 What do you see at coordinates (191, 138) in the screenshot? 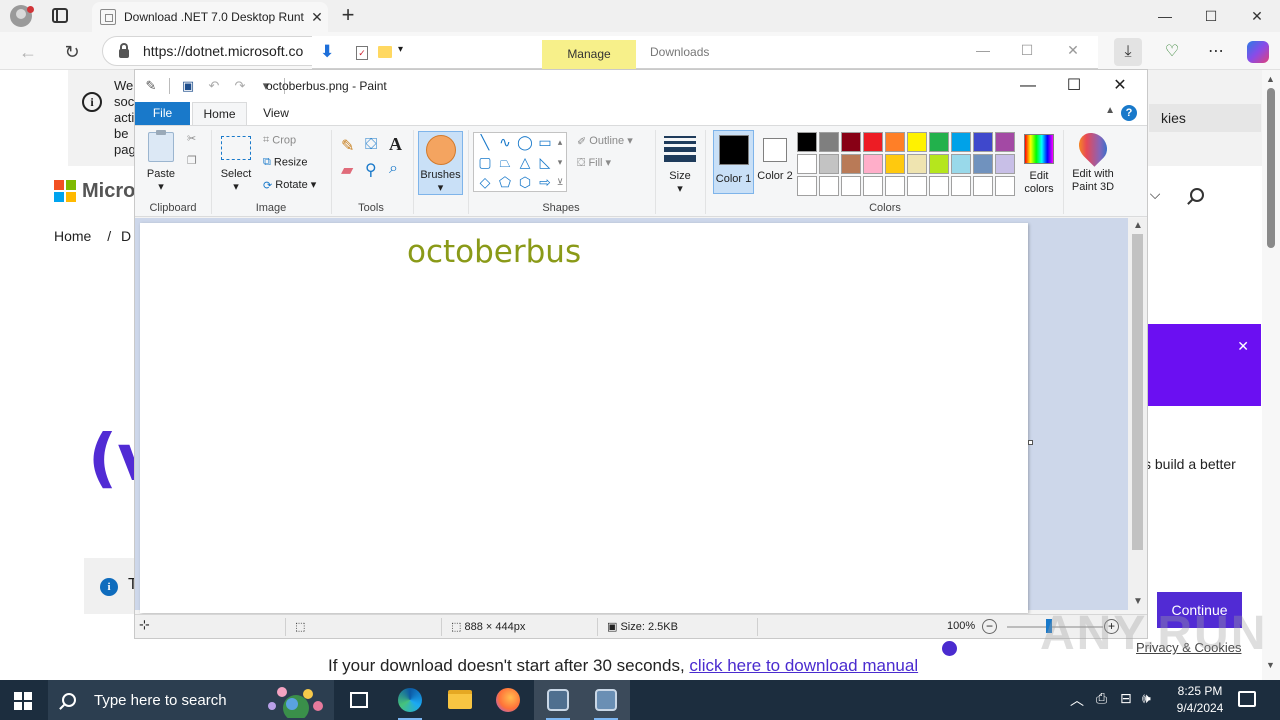
I see `cut-icon: ✂` at bounding box center [191, 138].